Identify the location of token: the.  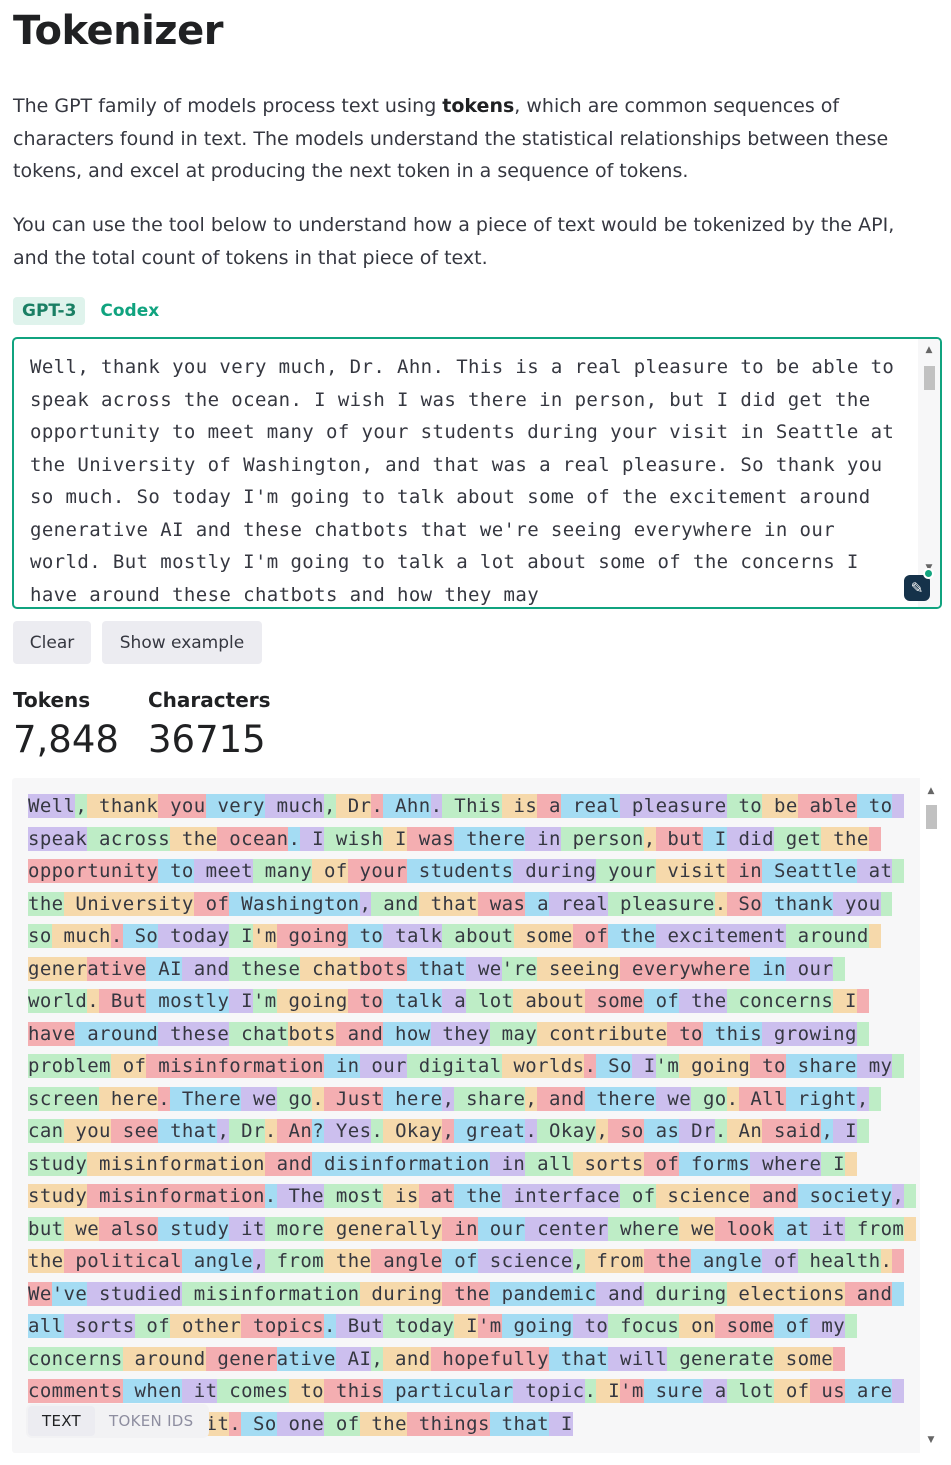
(478, 1196).